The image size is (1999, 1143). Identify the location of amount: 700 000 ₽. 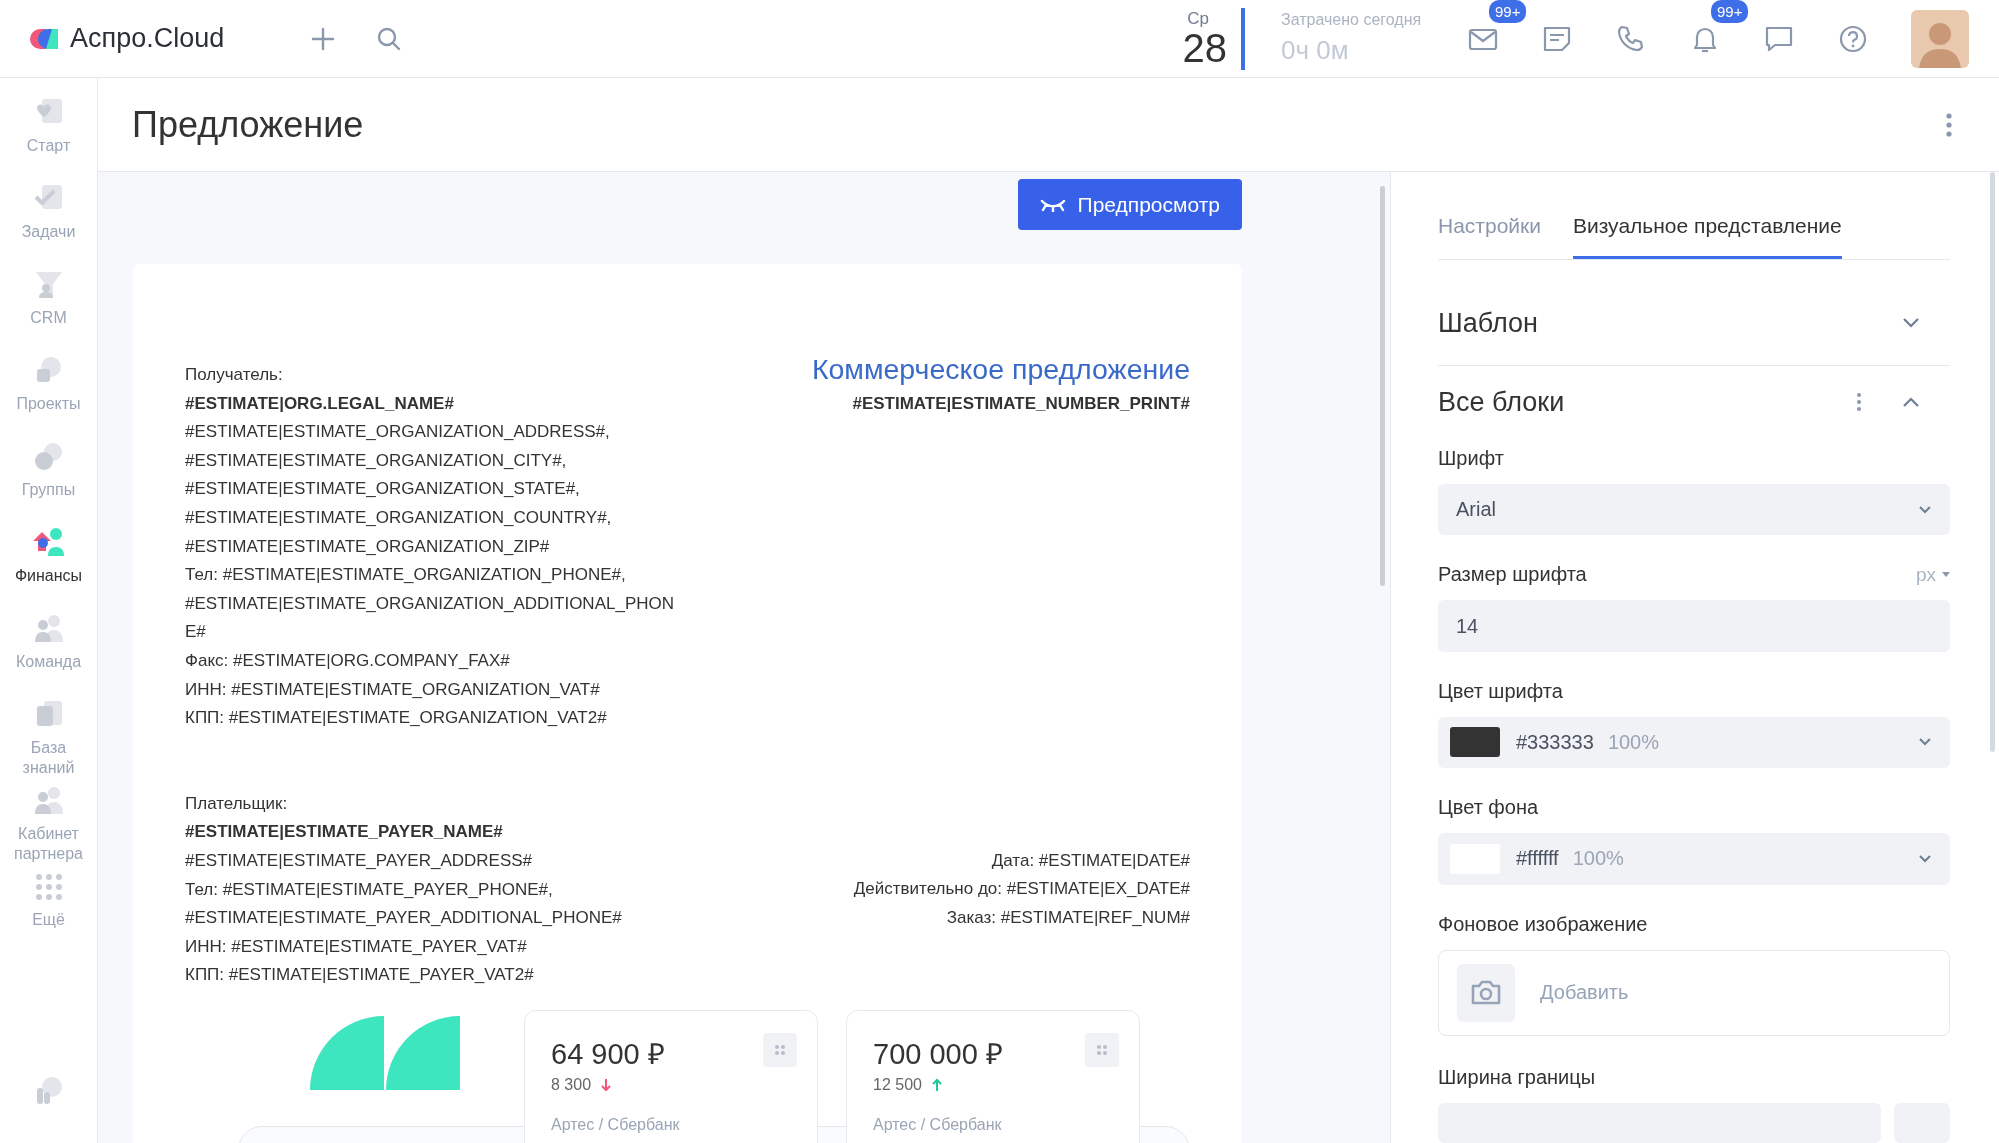
(938, 1054).